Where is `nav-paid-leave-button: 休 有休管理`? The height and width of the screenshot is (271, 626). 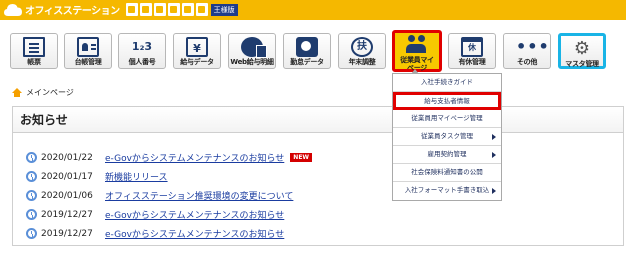
nav-paid-leave-button: 休 有休管理 is located at coordinates (472, 51).